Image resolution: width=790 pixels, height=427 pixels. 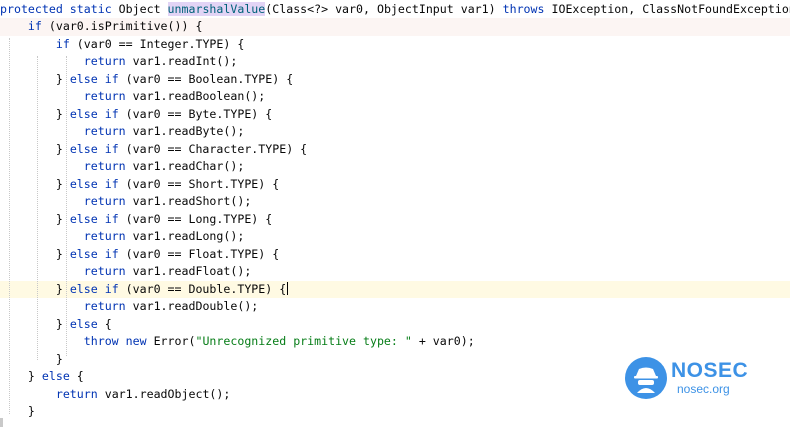 What do you see at coordinates (443, 341) in the screenshot?
I see `code-token: + var0);` at bounding box center [443, 341].